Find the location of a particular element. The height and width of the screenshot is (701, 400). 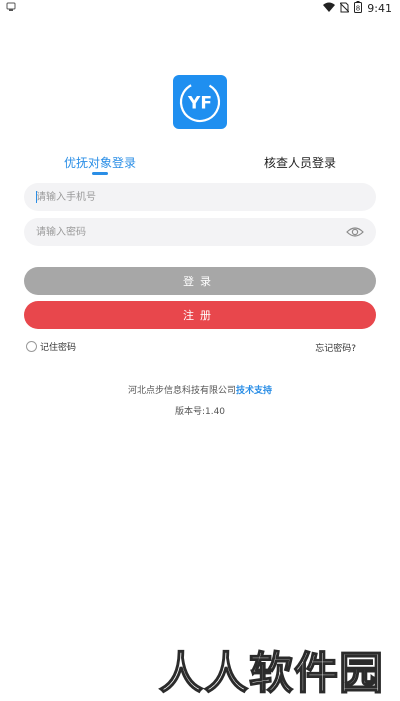

eye-icon is located at coordinates (355, 232).